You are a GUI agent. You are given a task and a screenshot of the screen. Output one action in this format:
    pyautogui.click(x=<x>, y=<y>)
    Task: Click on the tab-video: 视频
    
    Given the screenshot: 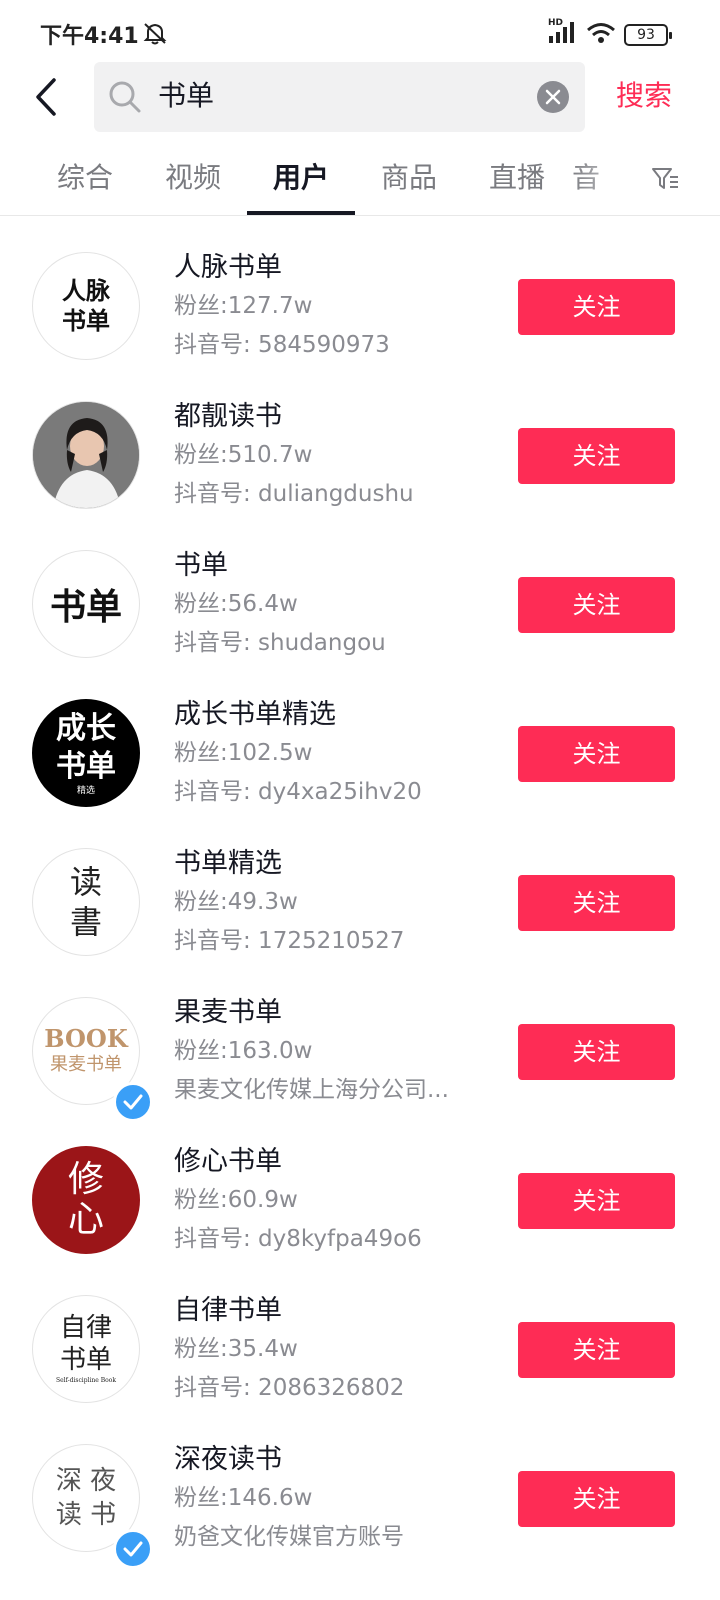 What is the action you would take?
    pyautogui.click(x=193, y=178)
    